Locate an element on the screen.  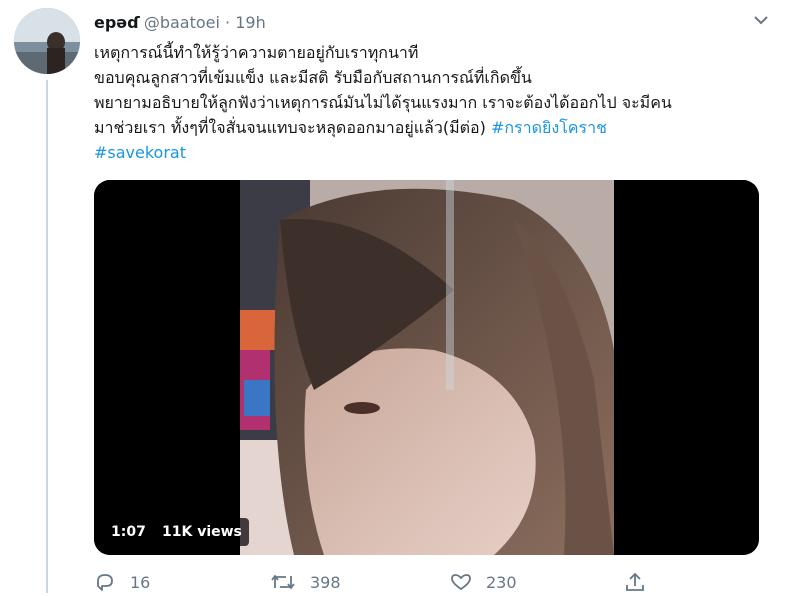
hashtag-link: #กราดยิงโคราช is located at coordinates (549, 127).